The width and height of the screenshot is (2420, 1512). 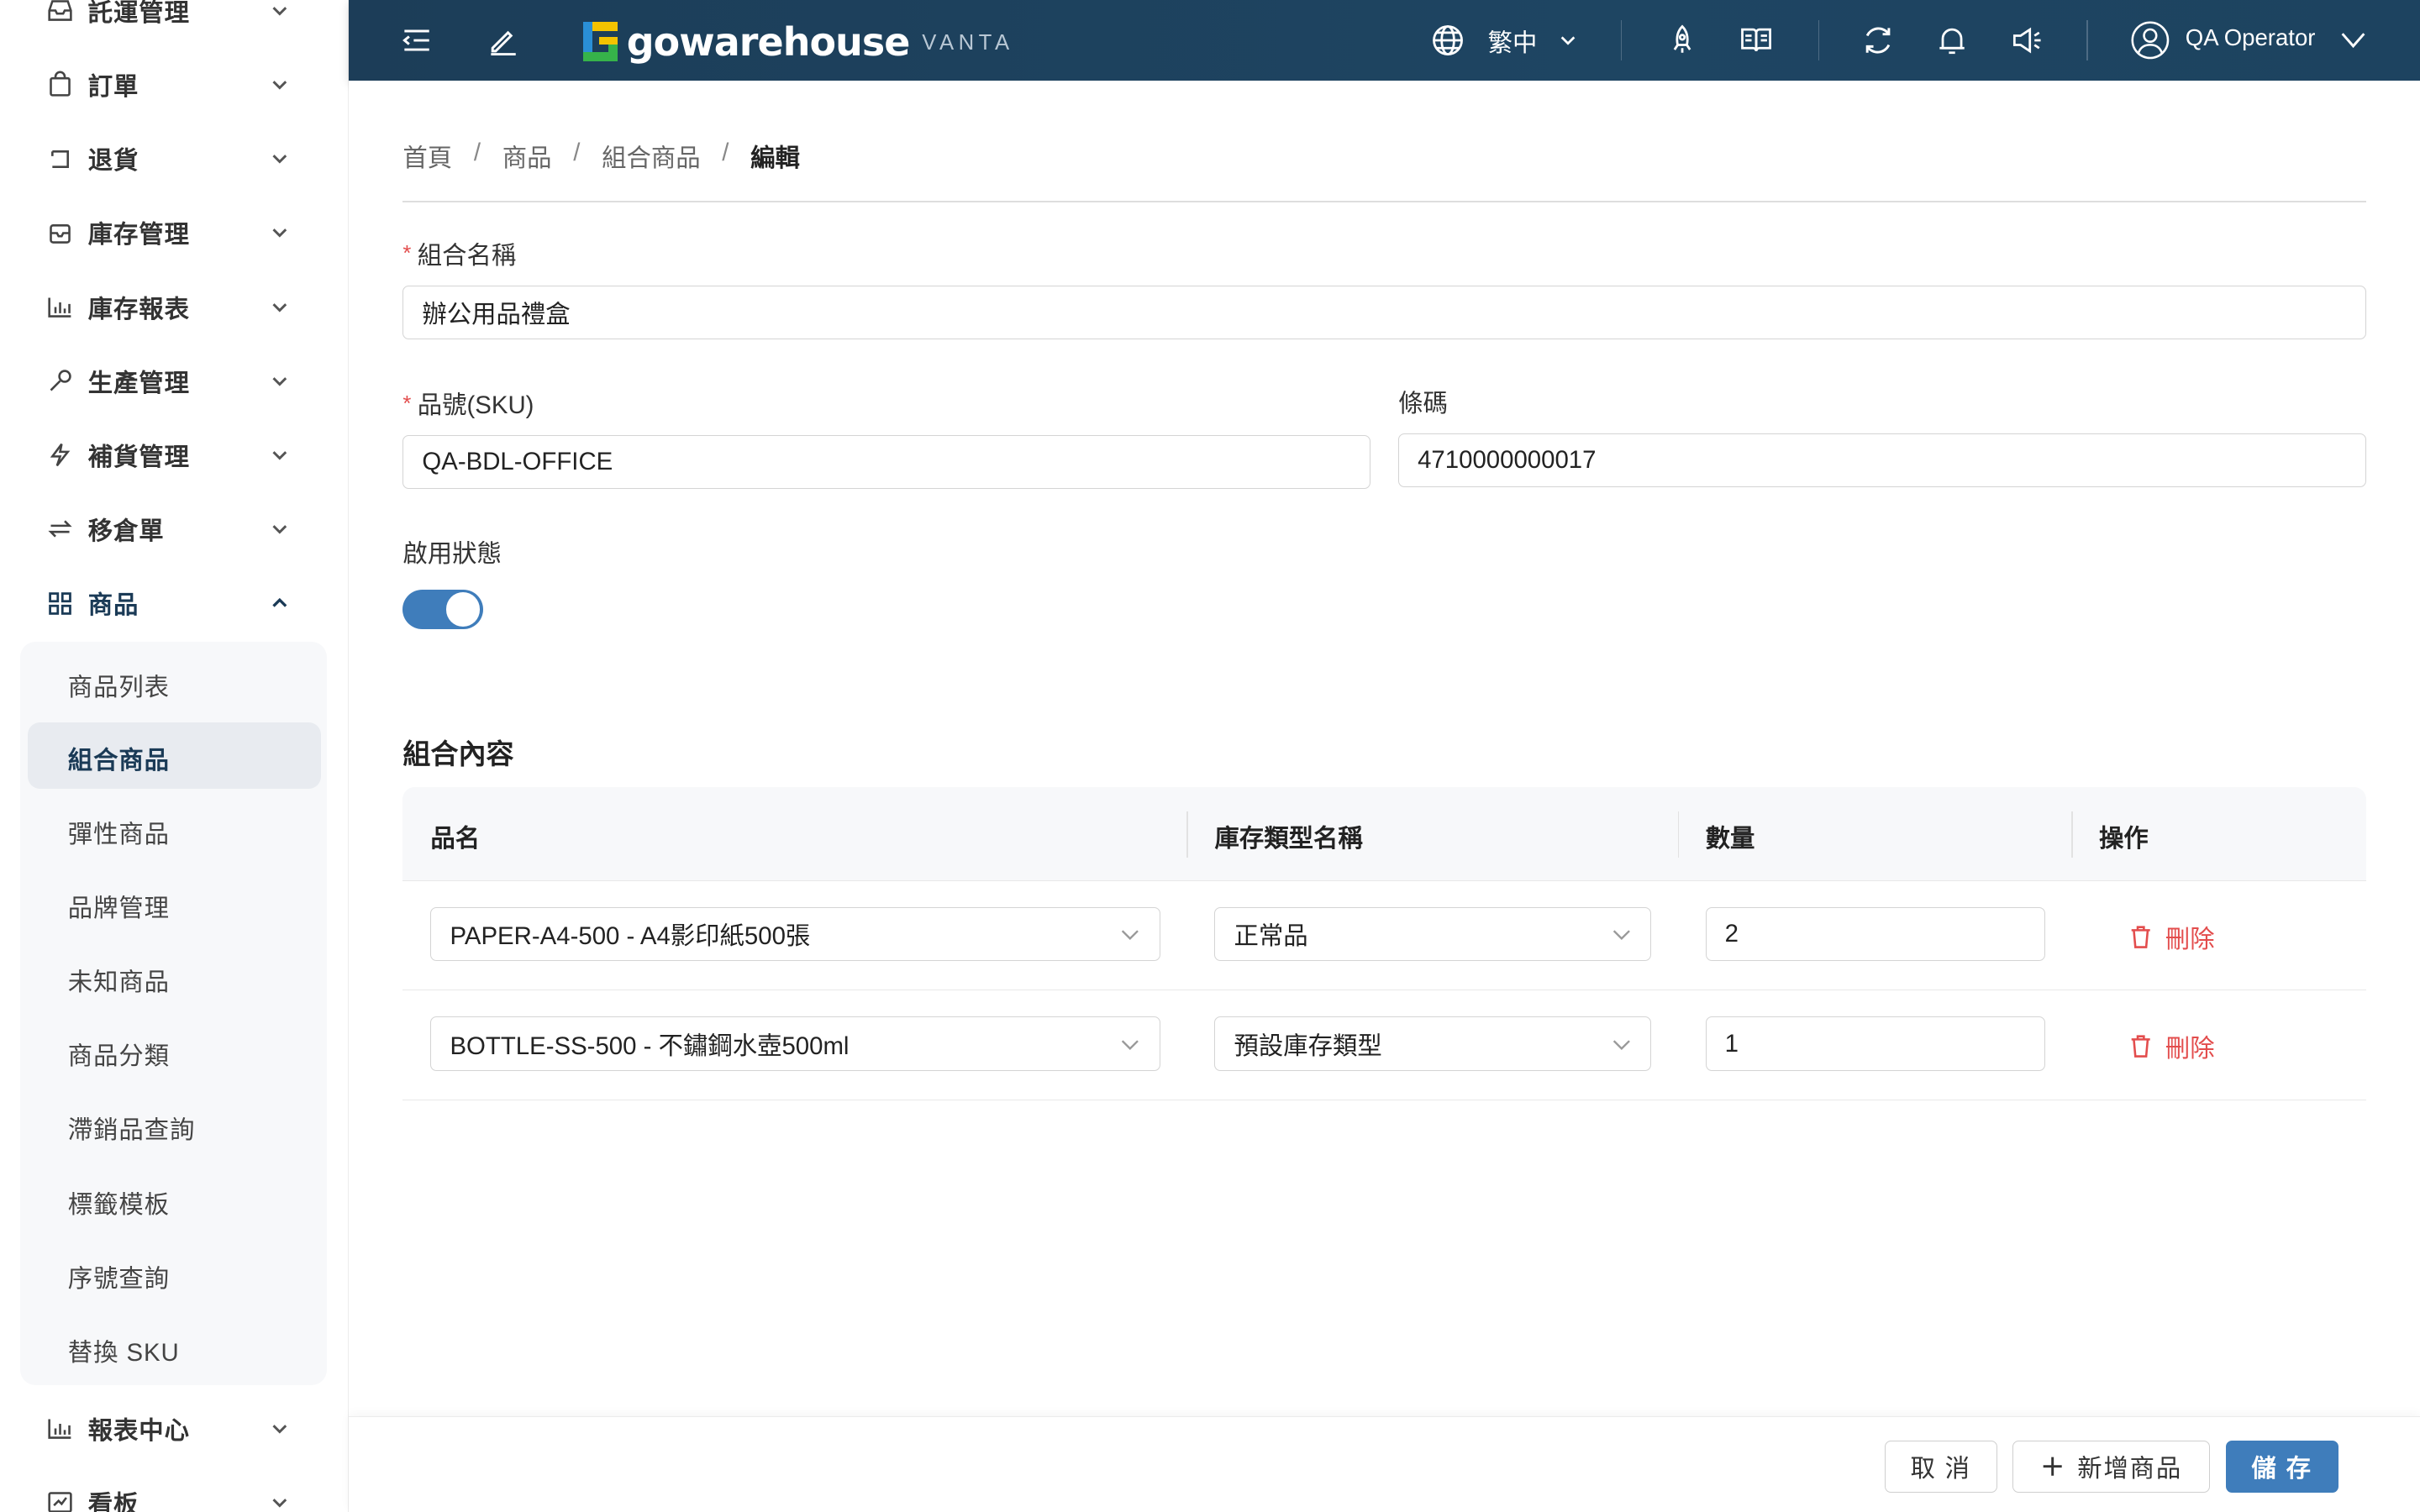 I want to click on megaphone-icon, so click(x=2027, y=40).